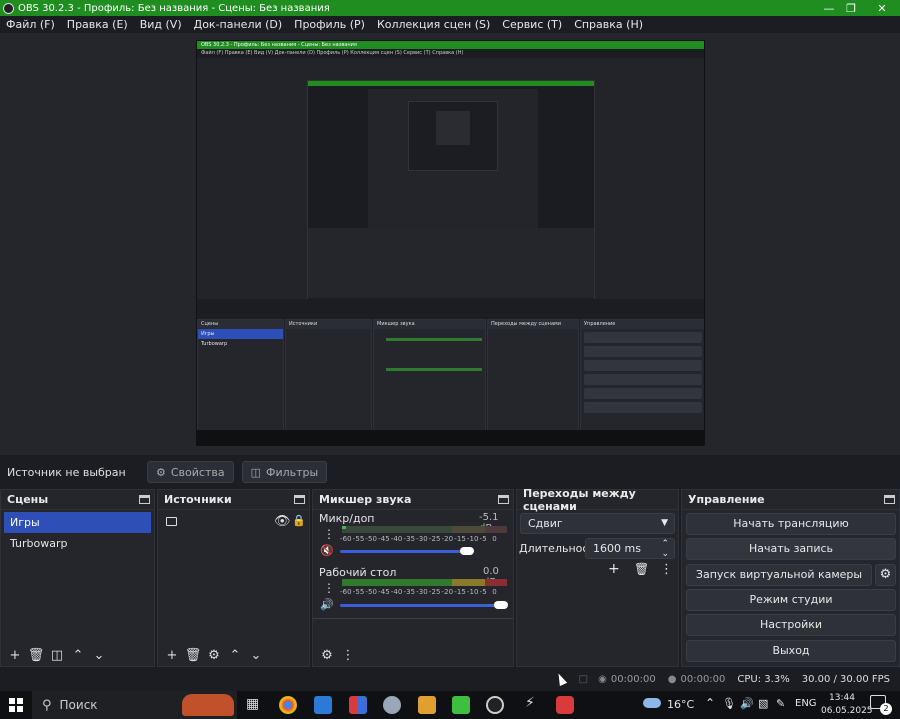  What do you see at coordinates (288, 705) in the screenshot?
I see `chrome-icon` at bounding box center [288, 705].